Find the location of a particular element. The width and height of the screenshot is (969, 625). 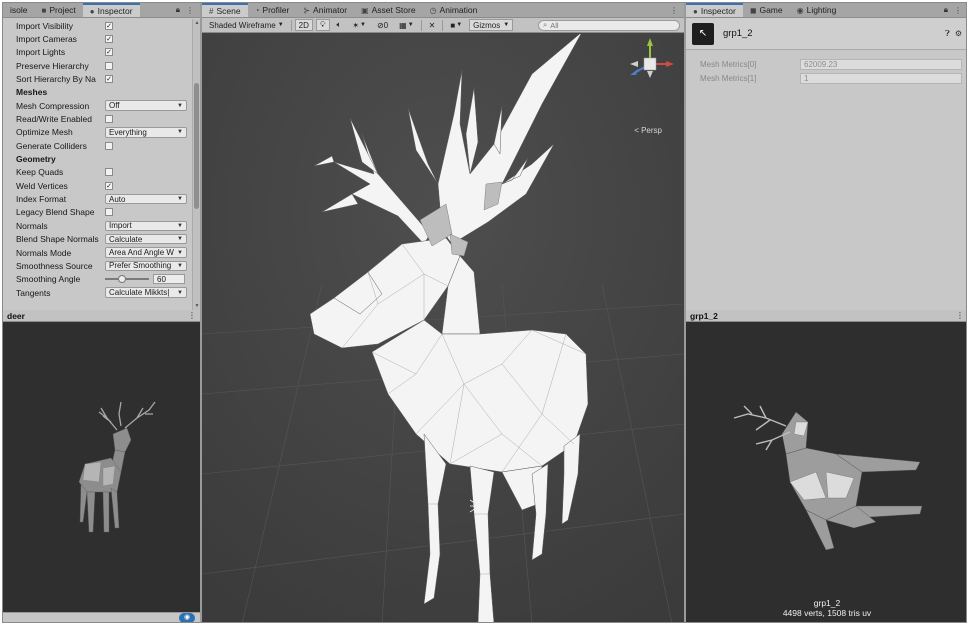

preserve-hierarchy-checkbox is located at coordinates (109, 65).